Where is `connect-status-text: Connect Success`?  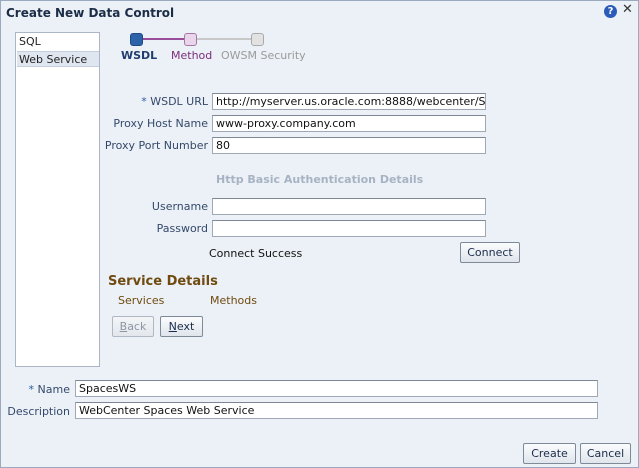
connect-status-text: Connect Success is located at coordinates (256, 253).